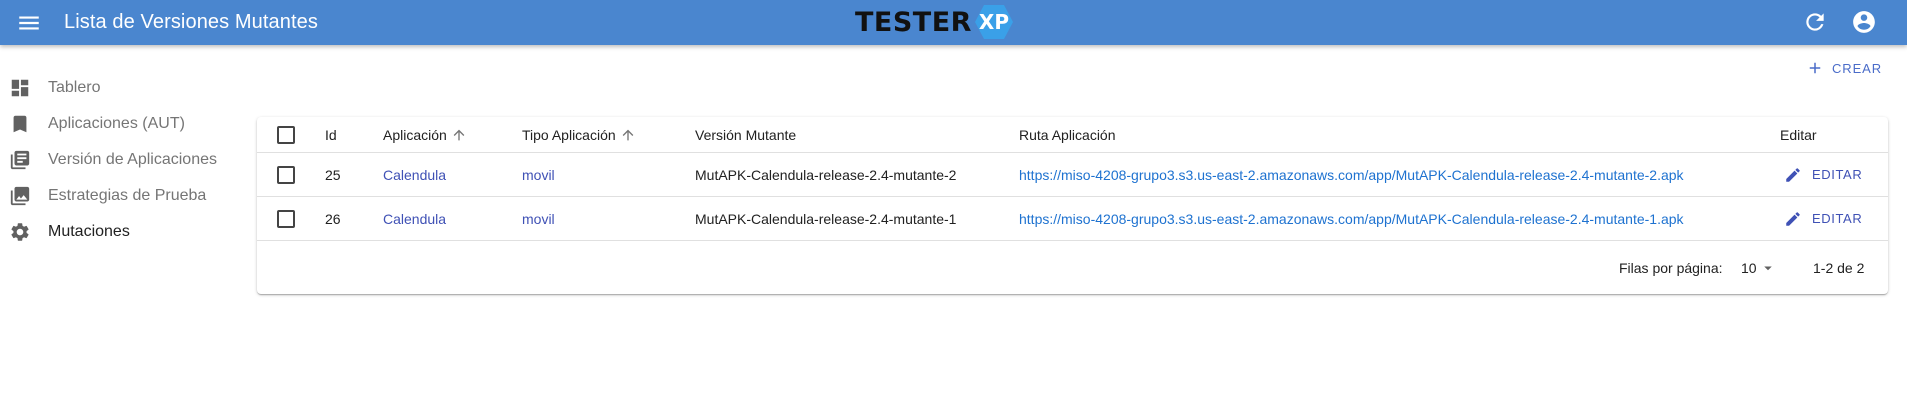 The image size is (1907, 404). Describe the element at coordinates (1759, 268) in the screenshot. I see `rows-per-page-select: 10` at that location.